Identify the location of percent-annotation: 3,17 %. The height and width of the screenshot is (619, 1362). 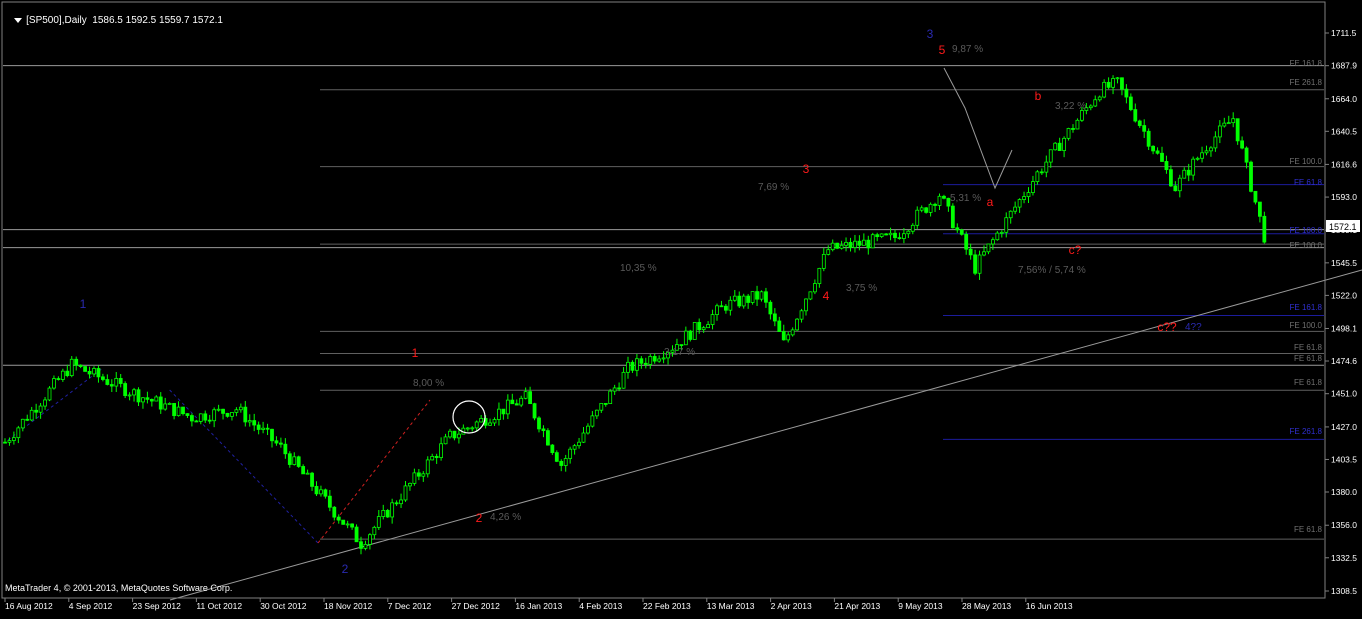
(679, 352).